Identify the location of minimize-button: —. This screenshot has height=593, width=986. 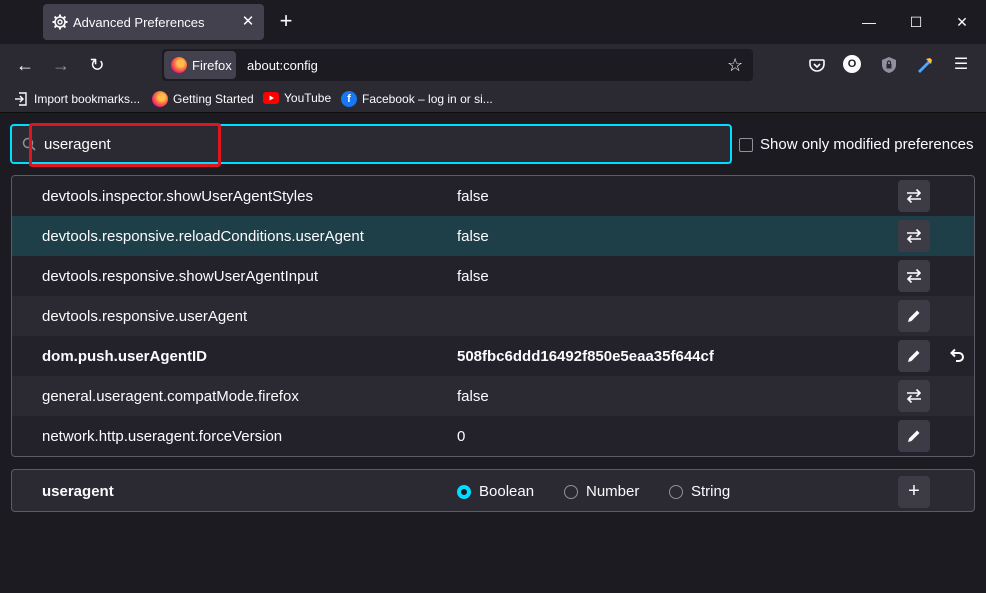
(869, 22).